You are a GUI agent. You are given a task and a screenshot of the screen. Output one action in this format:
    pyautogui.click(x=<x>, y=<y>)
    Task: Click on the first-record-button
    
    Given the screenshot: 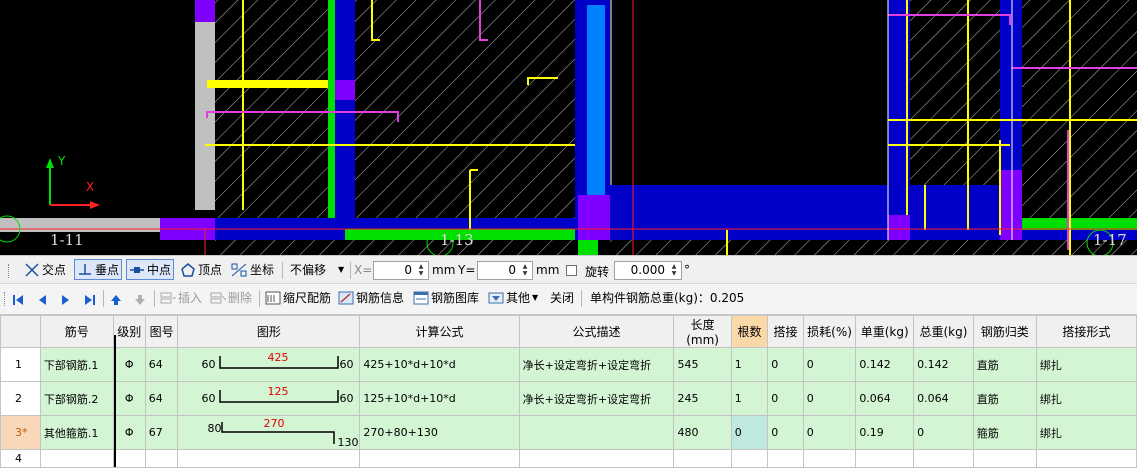 What is the action you would take?
    pyautogui.click(x=19, y=299)
    